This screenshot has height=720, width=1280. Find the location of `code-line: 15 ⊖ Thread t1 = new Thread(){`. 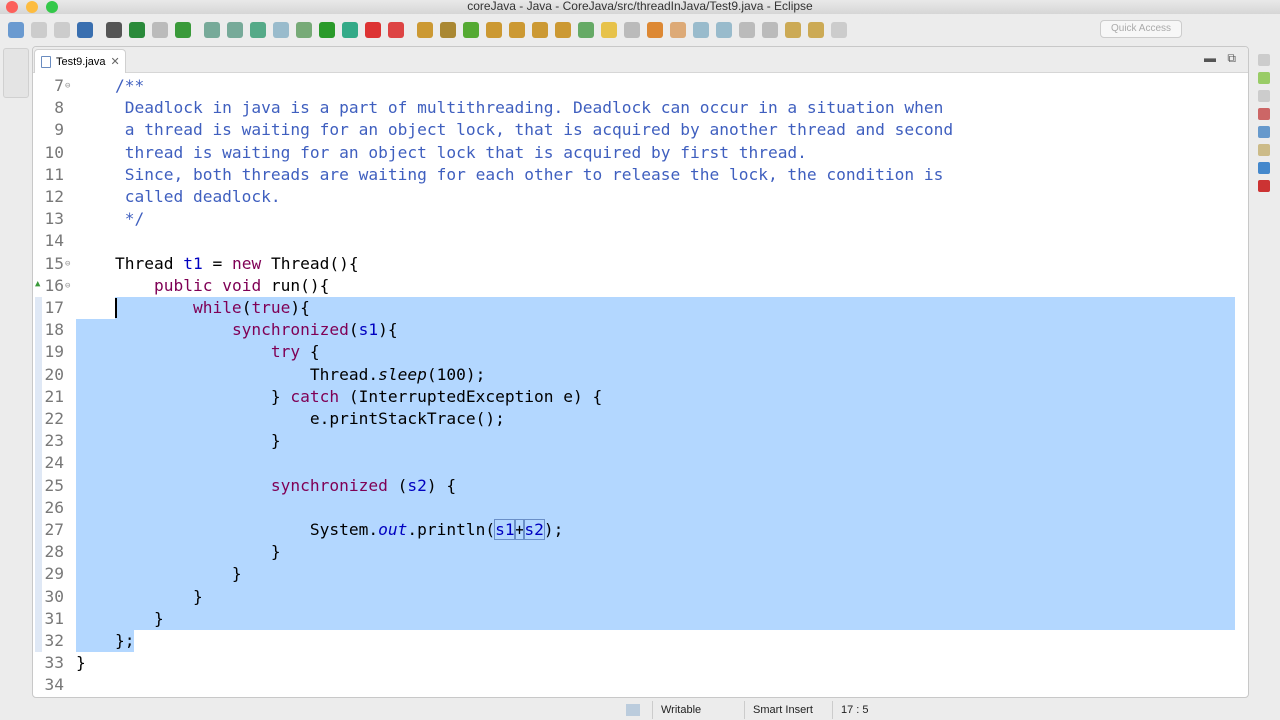

code-line: 15 ⊖ Thread t1 = new Thread(){ is located at coordinates (640, 264).